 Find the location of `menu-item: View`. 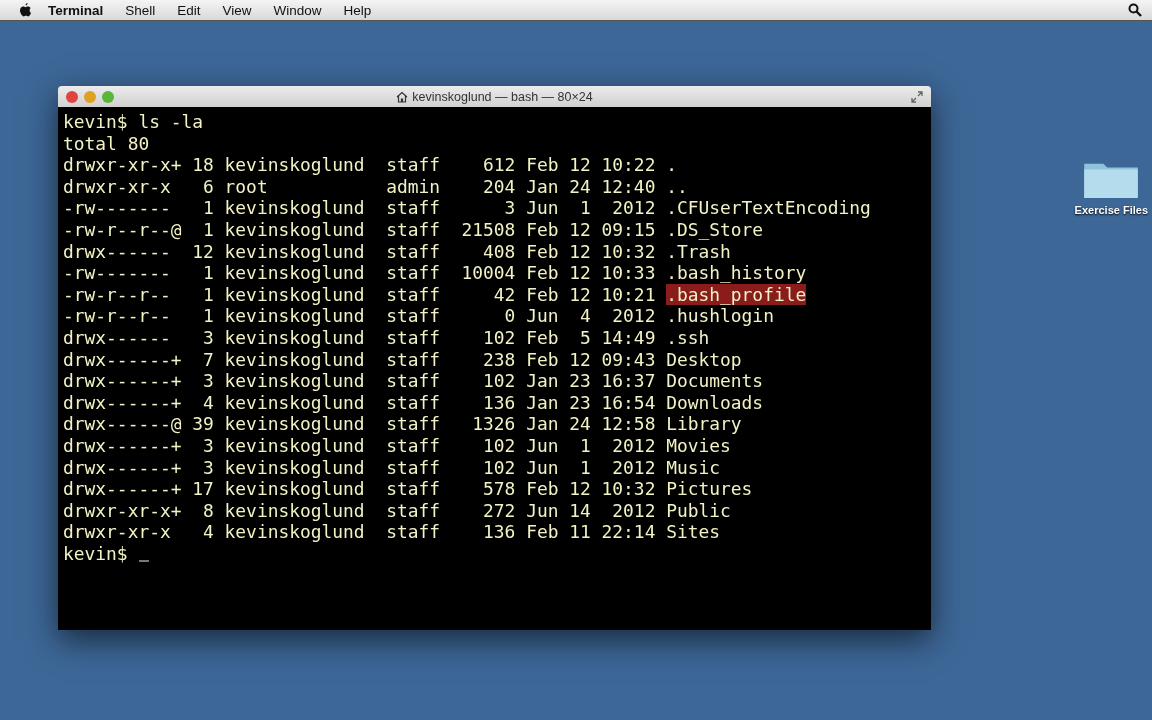

menu-item: View is located at coordinates (237, 10).